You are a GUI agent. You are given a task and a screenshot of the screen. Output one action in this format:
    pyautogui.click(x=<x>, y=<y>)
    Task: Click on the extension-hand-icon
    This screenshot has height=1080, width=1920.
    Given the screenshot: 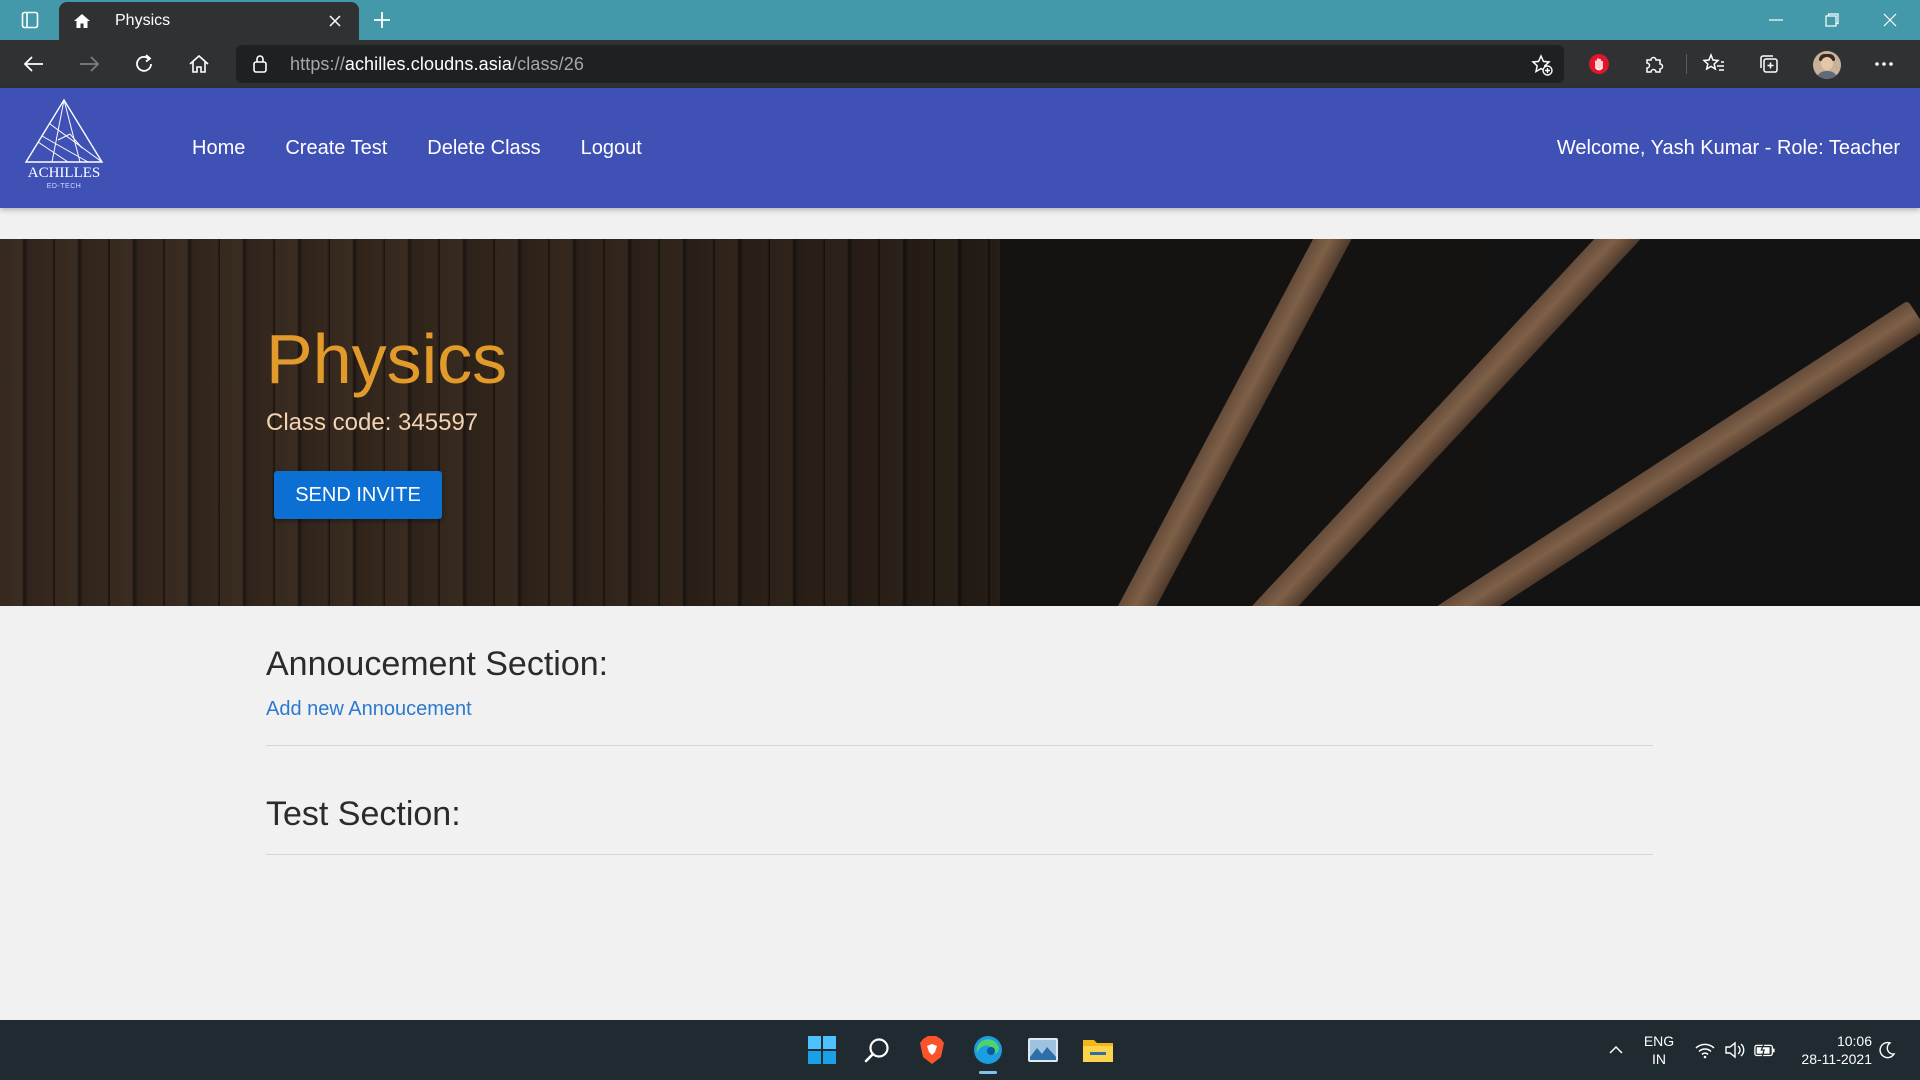 What is the action you would take?
    pyautogui.click(x=1599, y=64)
    